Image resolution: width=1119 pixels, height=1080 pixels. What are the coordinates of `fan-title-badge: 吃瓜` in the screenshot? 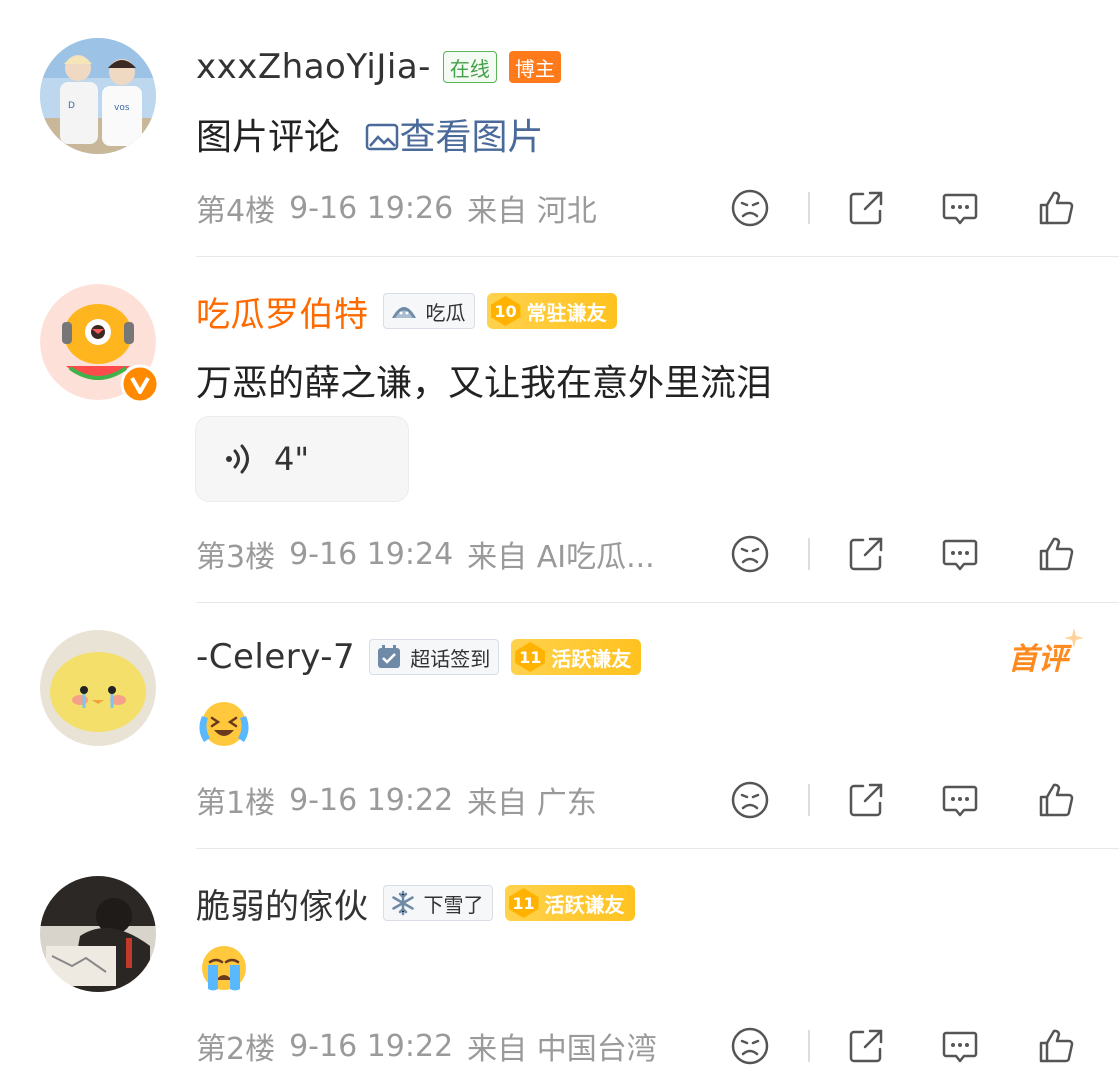 It's located at (428, 311).